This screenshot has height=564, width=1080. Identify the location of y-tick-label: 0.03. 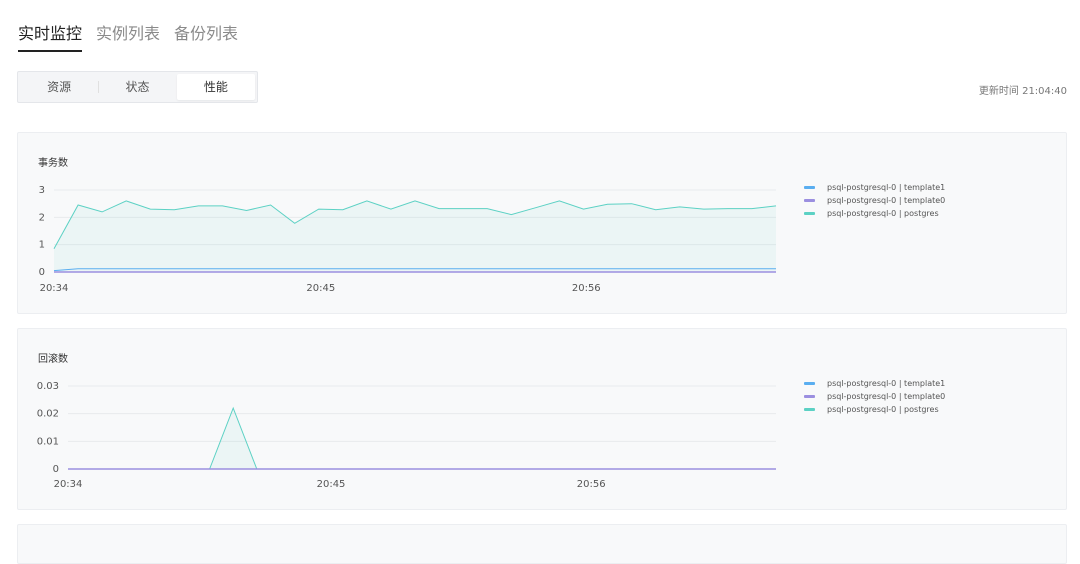
(48, 386).